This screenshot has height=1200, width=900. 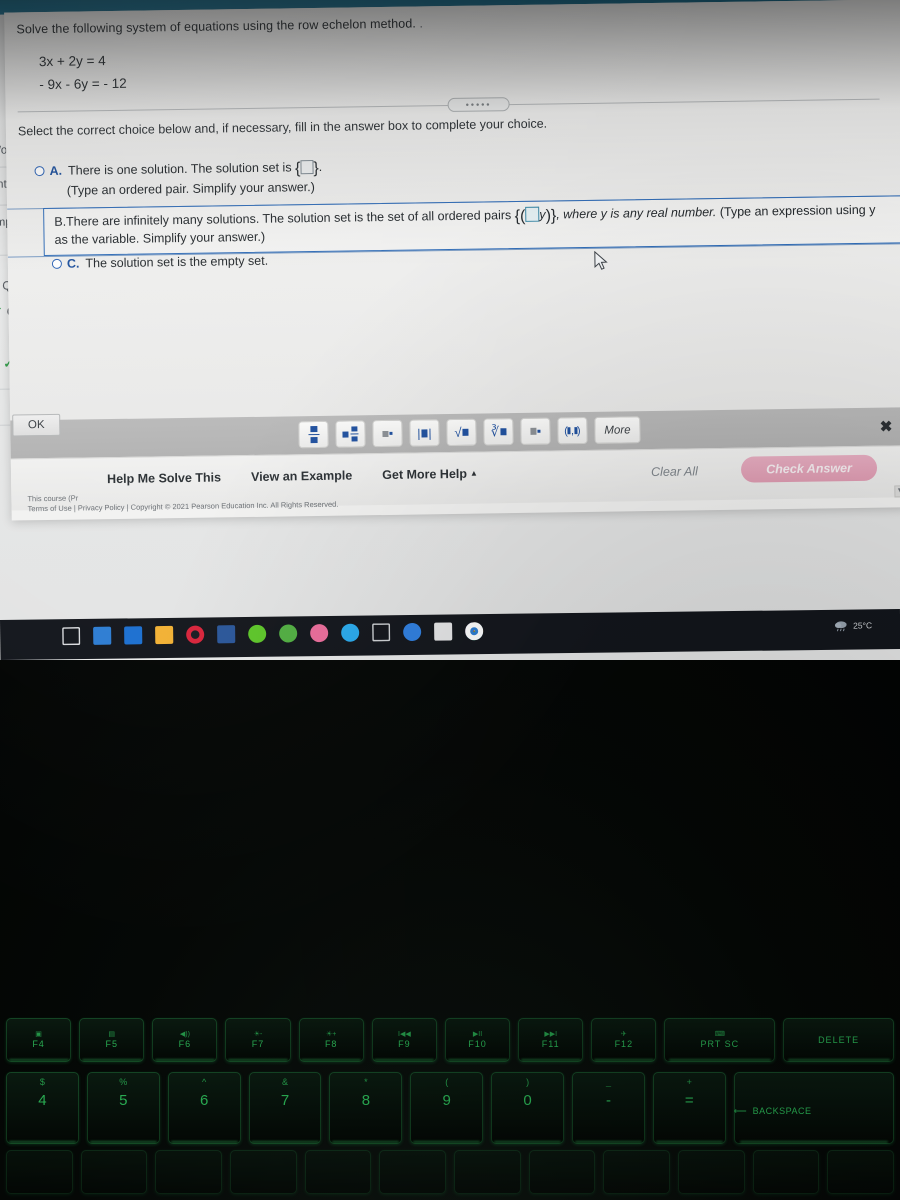 What do you see at coordinates (624, 1040) in the screenshot?
I see `key-f12: ✈ F12` at bounding box center [624, 1040].